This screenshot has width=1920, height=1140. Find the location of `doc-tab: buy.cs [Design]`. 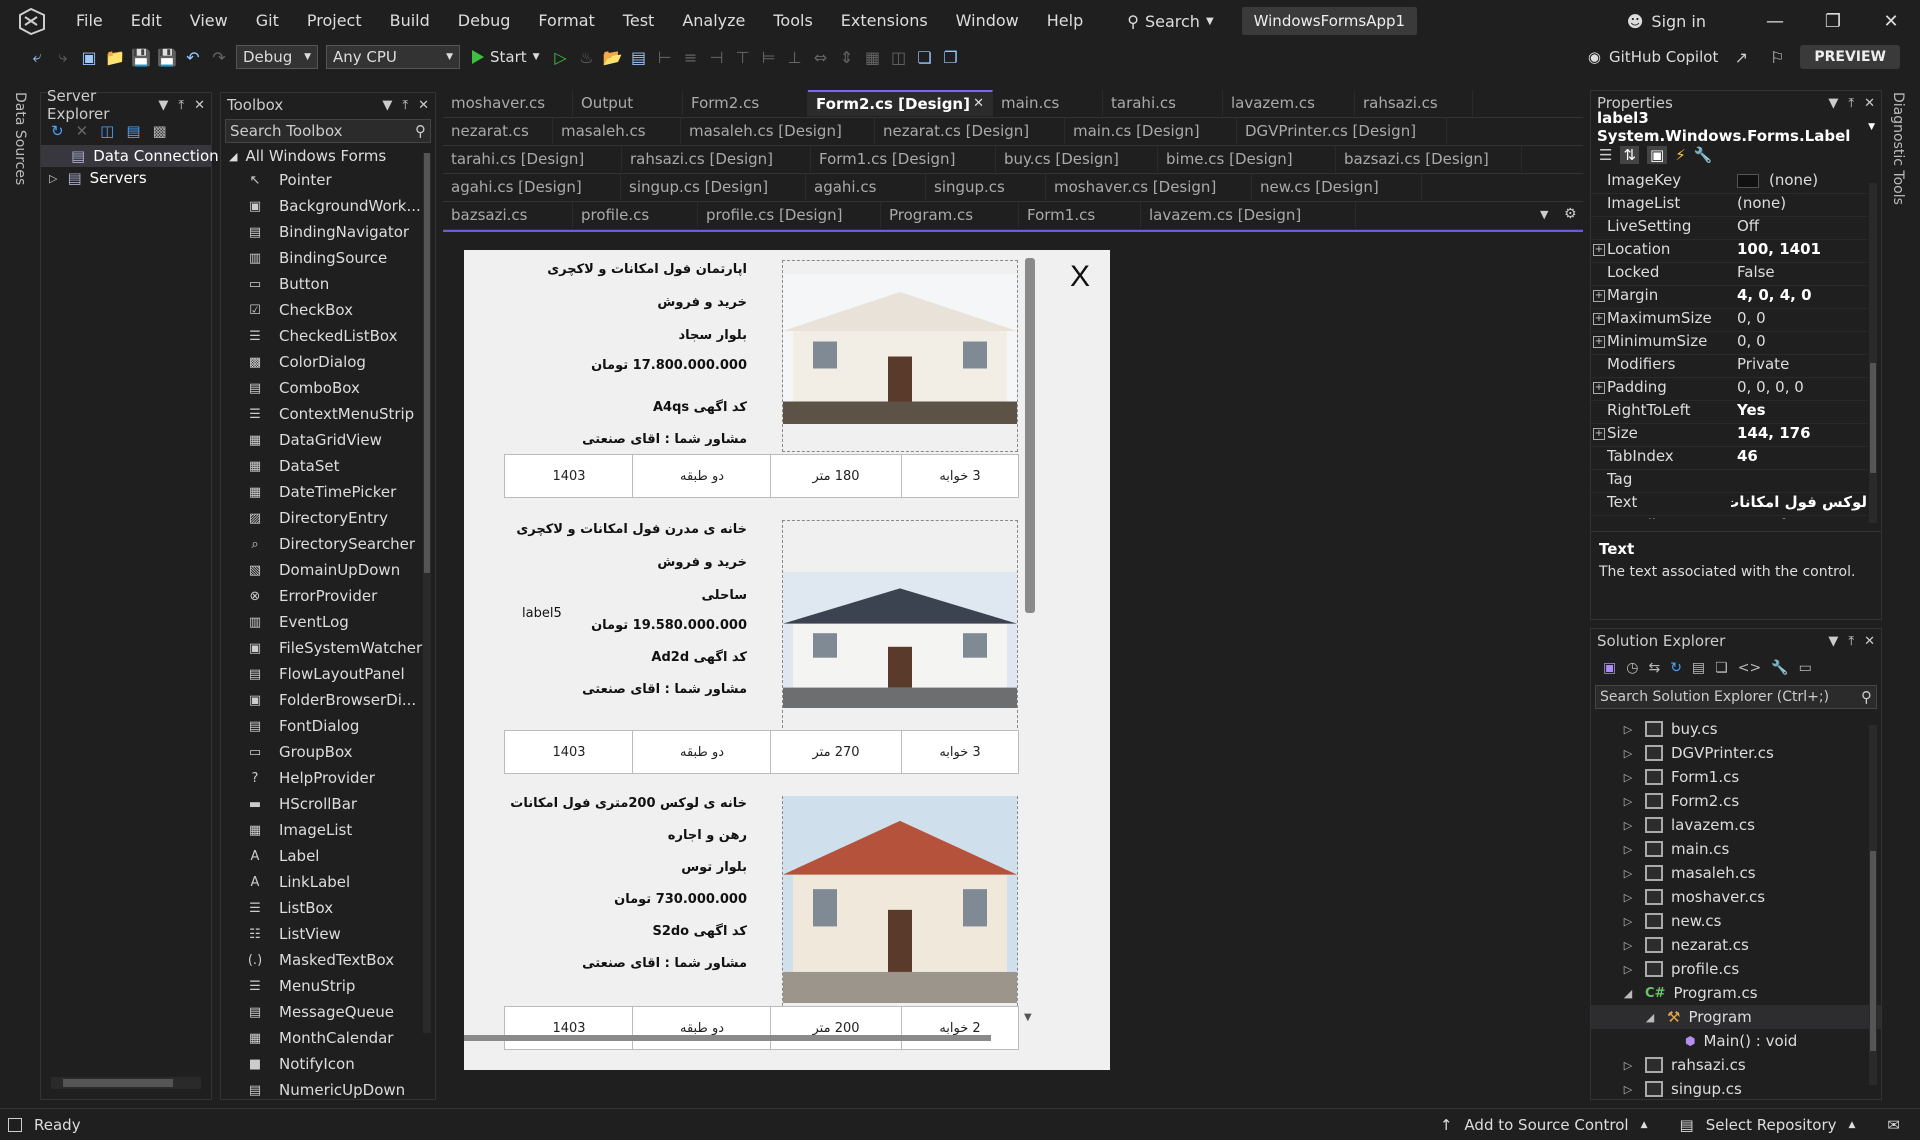

doc-tab: buy.cs [Design] is located at coordinates (1077, 159).